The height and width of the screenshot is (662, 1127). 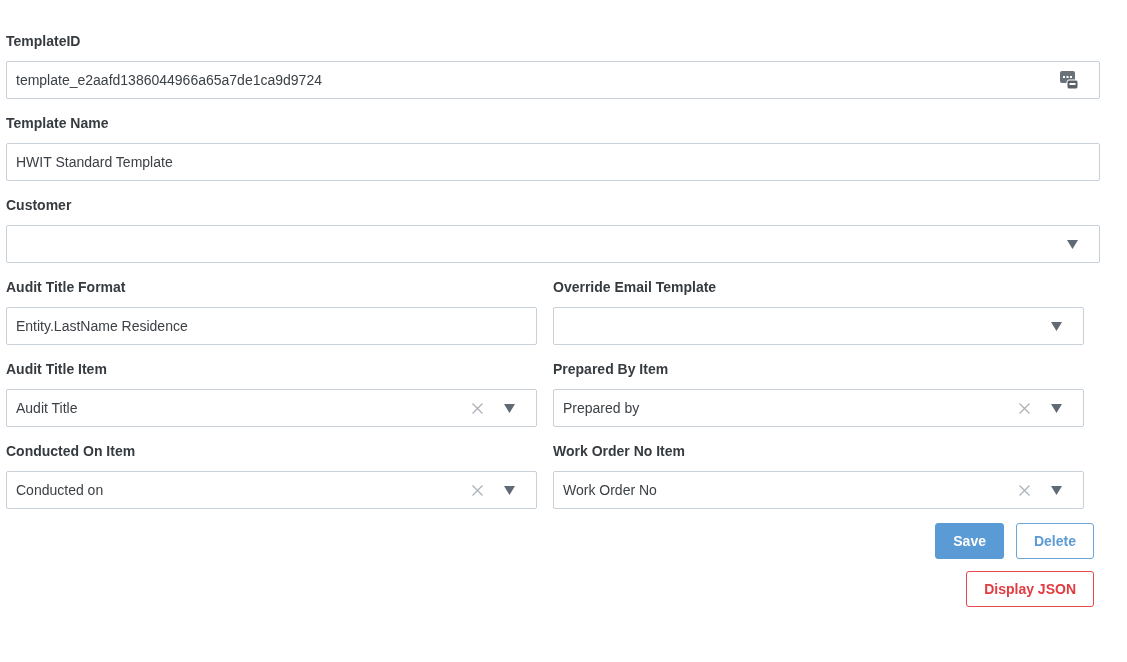 What do you see at coordinates (271, 326) in the screenshot?
I see `text-field: Entity.LastName Residence` at bounding box center [271, 326].